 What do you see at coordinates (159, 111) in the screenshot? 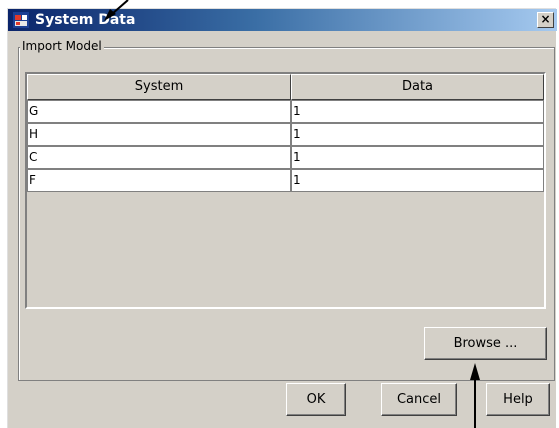
I see `system-cell: G` at bounding box center [159, 111].